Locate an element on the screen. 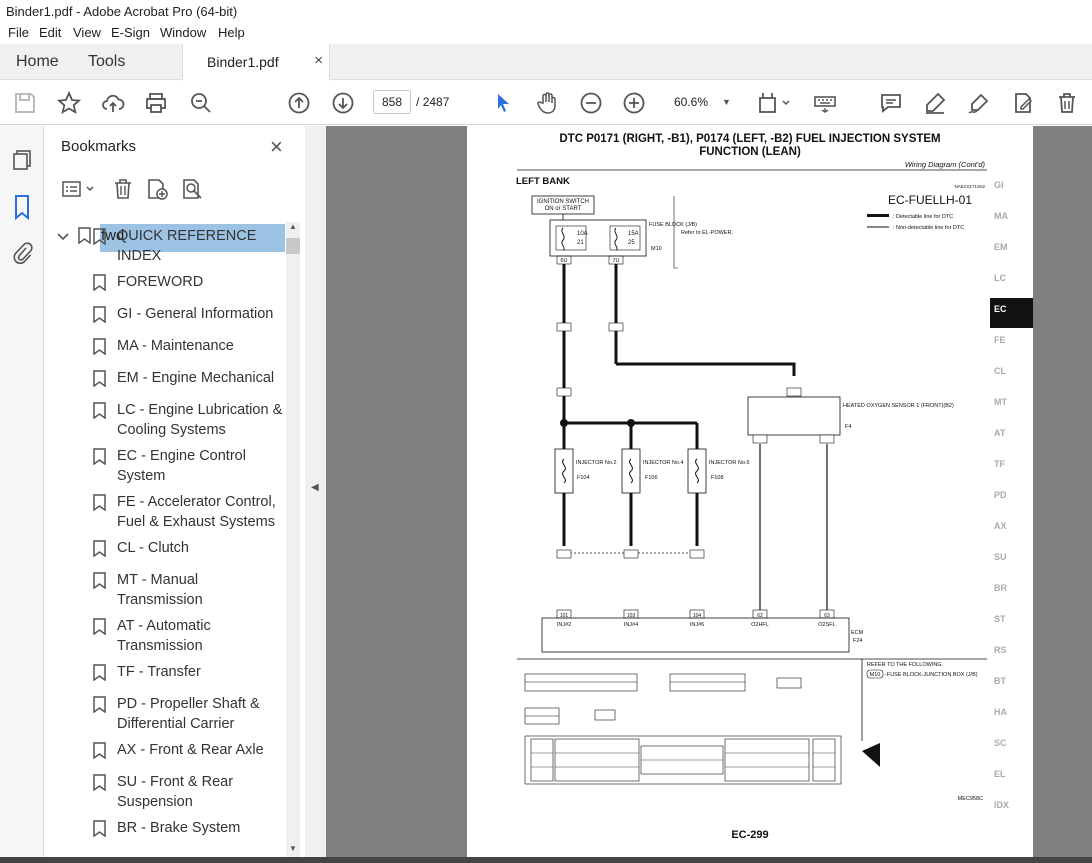  tab-home: Home is located at coordinates (37, 62).